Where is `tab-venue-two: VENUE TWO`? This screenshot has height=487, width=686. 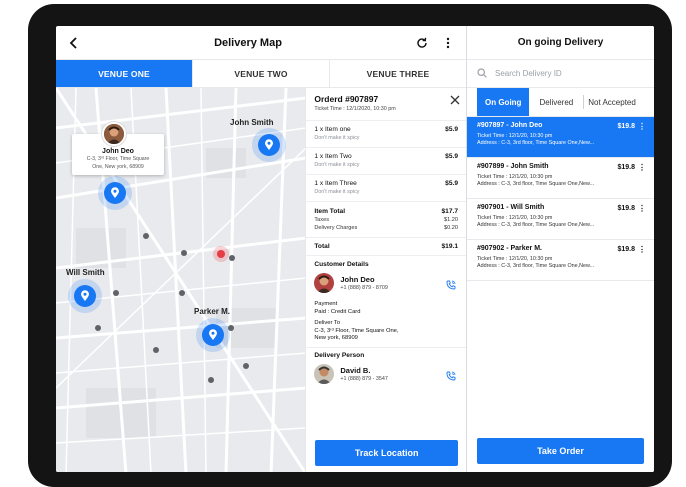 tab-venue-two: VENUE TWO is located at coordinates (260, 73).